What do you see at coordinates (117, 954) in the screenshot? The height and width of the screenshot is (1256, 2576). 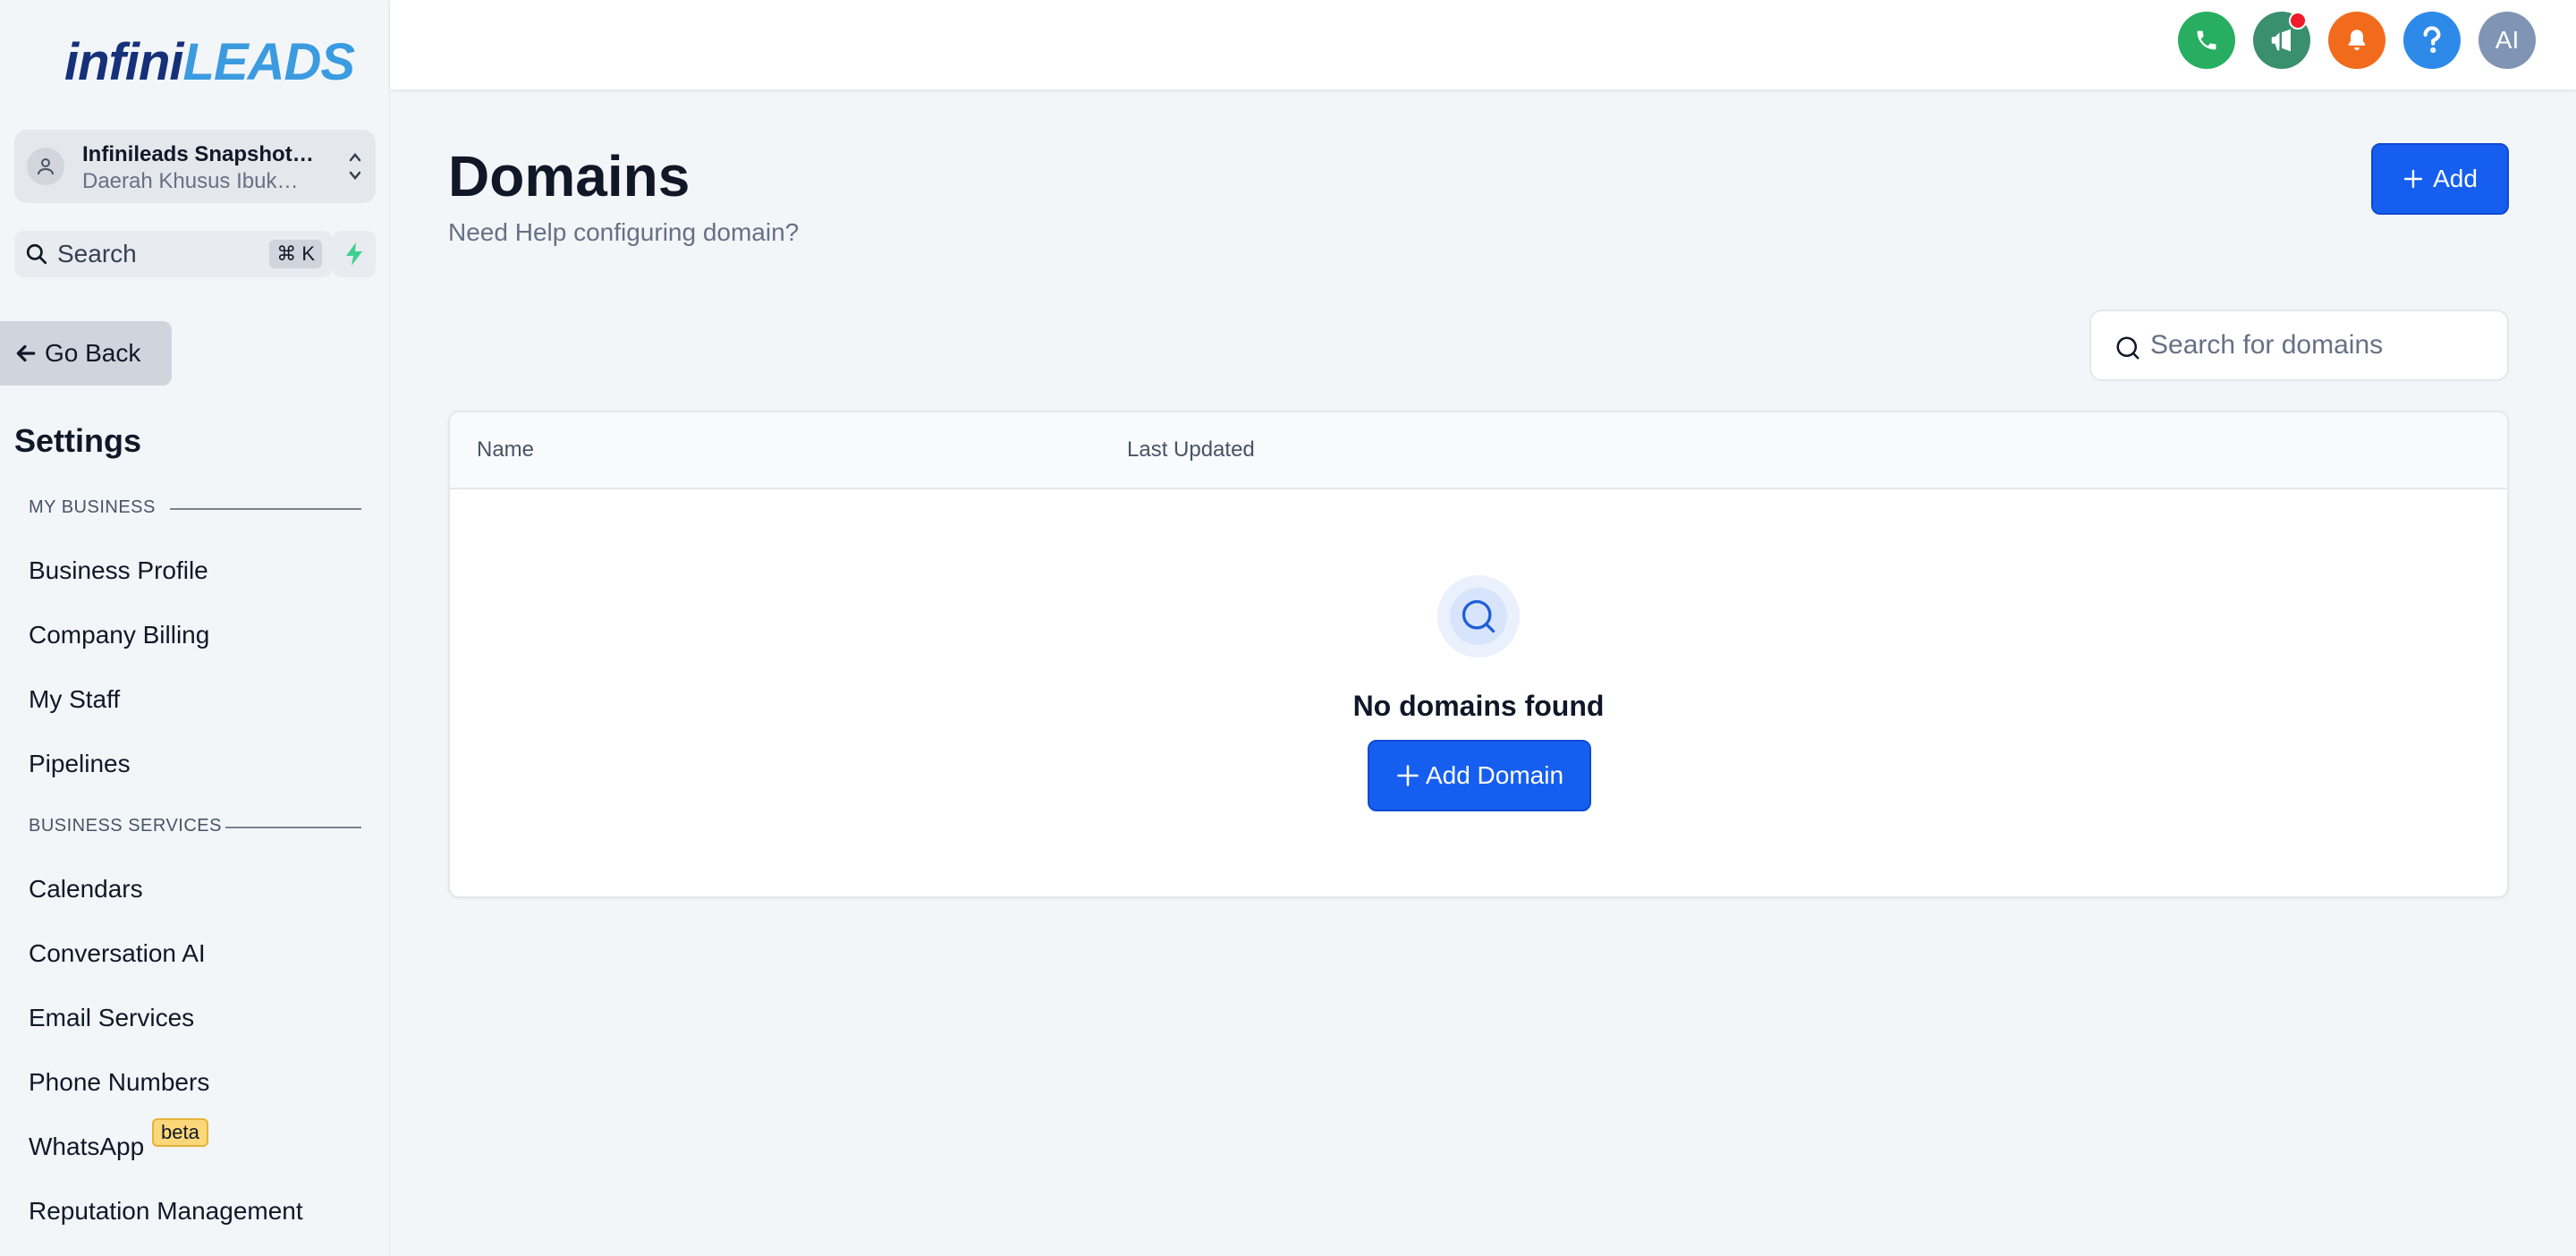 I see `sidebar-item-conversation-ai: Conversation AI` at bounding box center [117, 954].